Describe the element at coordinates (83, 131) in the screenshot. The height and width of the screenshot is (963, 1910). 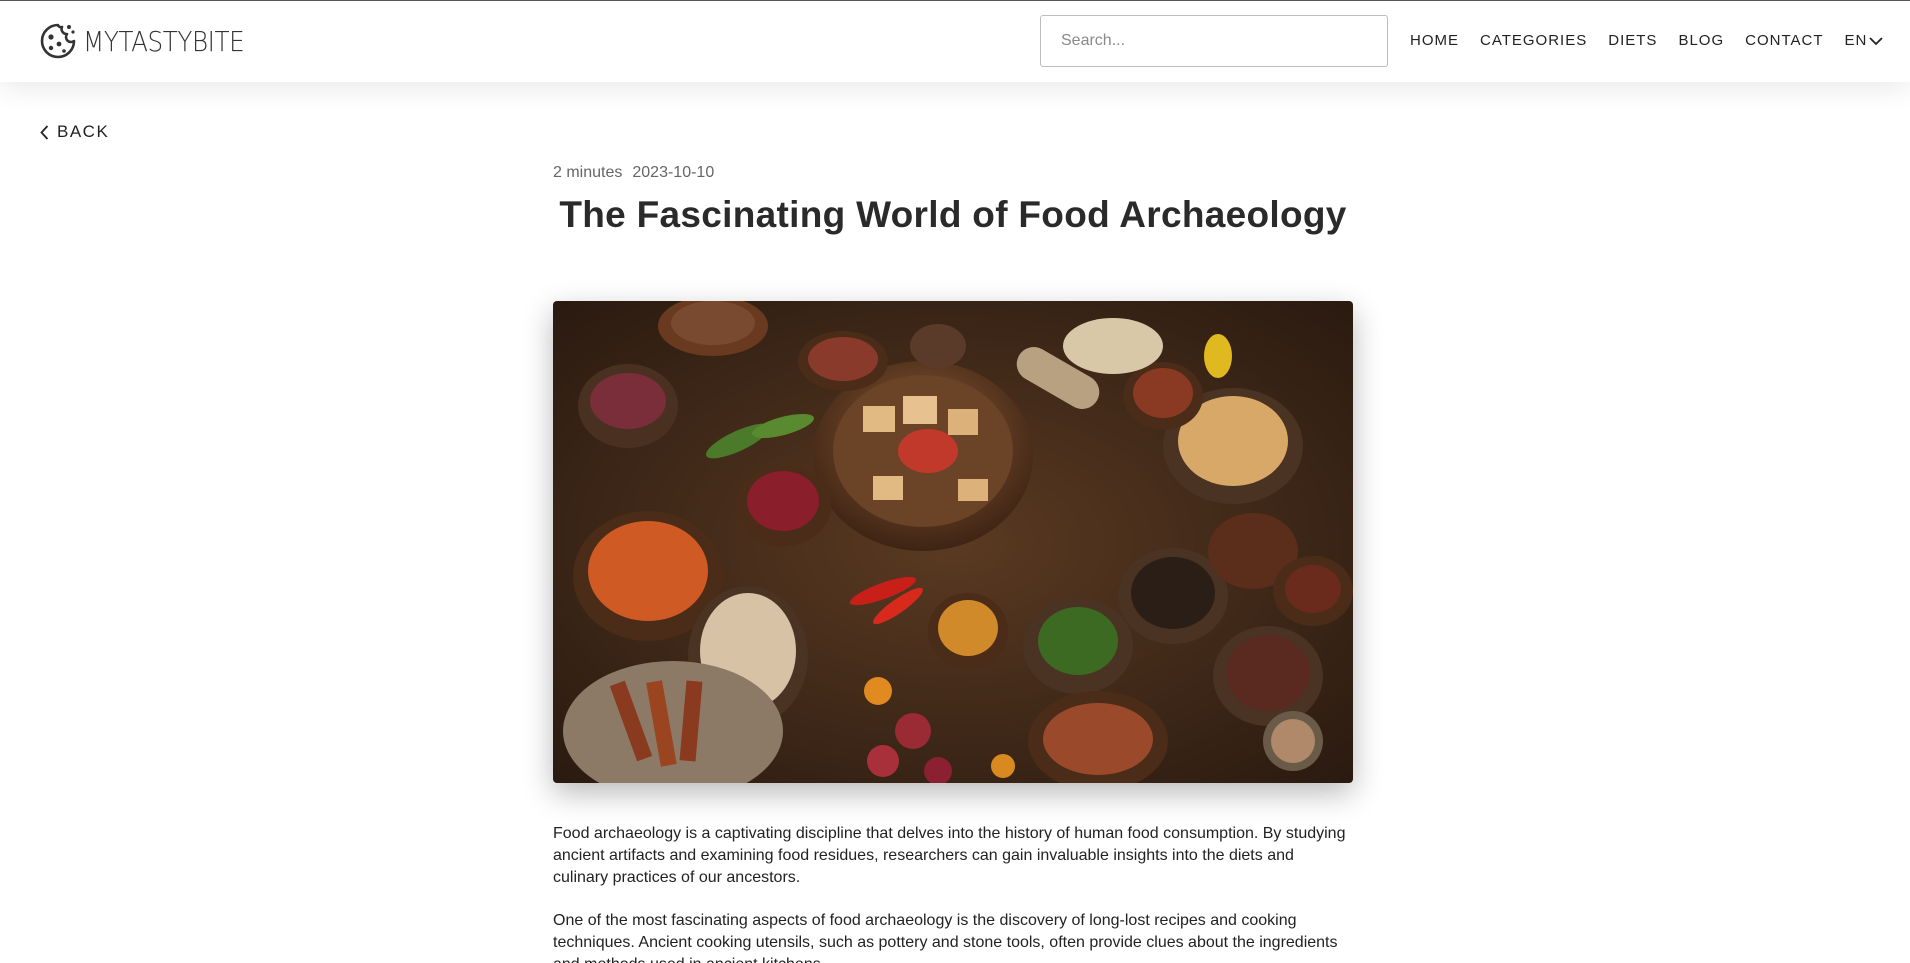
I see `back-label: BACK` at that location.